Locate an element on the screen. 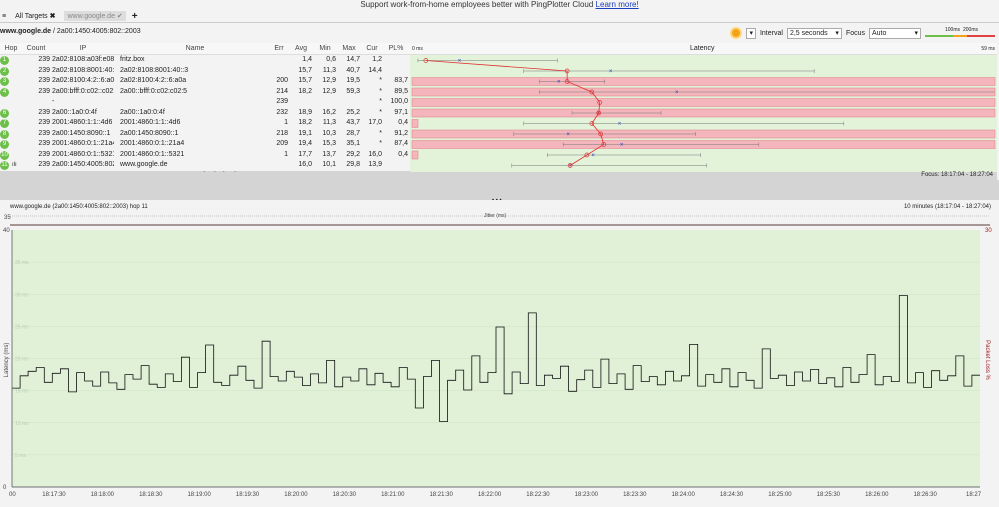 The width and height of the screenshot is (999, 507). column-header-ip: IP is located at coordinates (83, 49).